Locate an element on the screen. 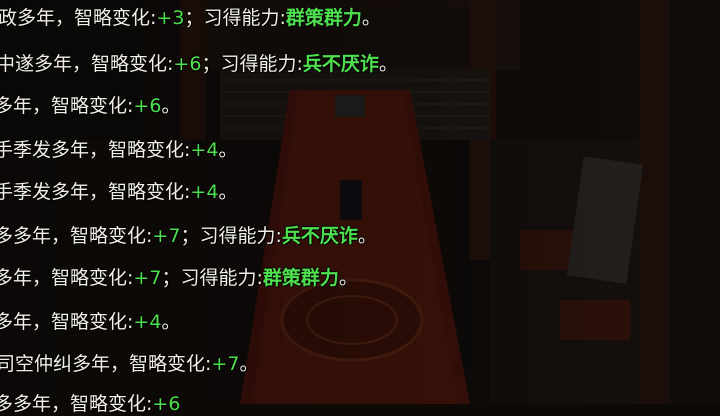 The height and width of the screenshot is (416, 720). log-line: 政多年，智略变化:+3；习得能力:群策群力。 is located at coordinates (190, 18).